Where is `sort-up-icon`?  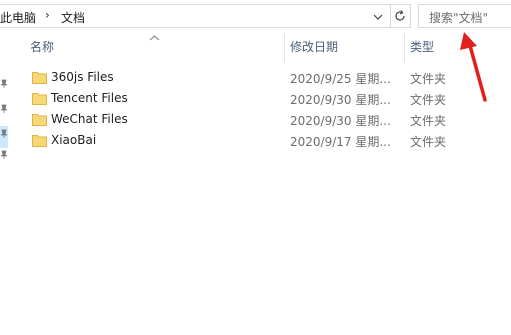 sort-up-icon is located at coordinates (154, 36).